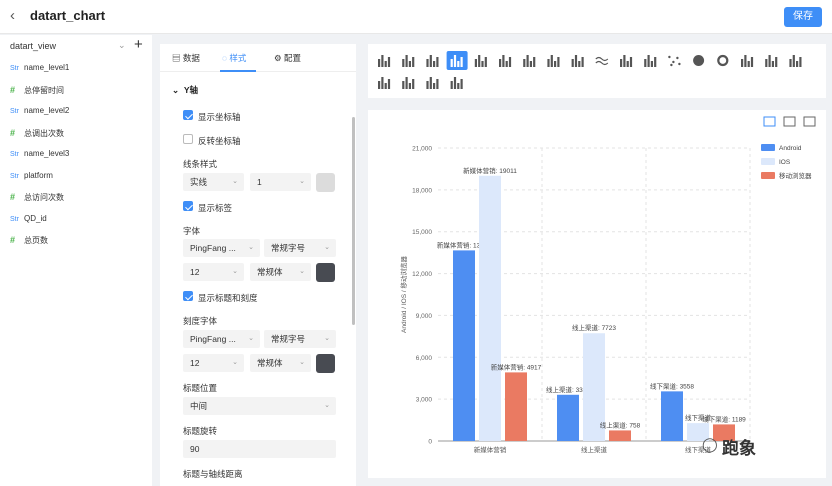 The height and width of the screenshot is (486, 832). I want to click on font-size-select: 12 ⌄, so click(213, 272).